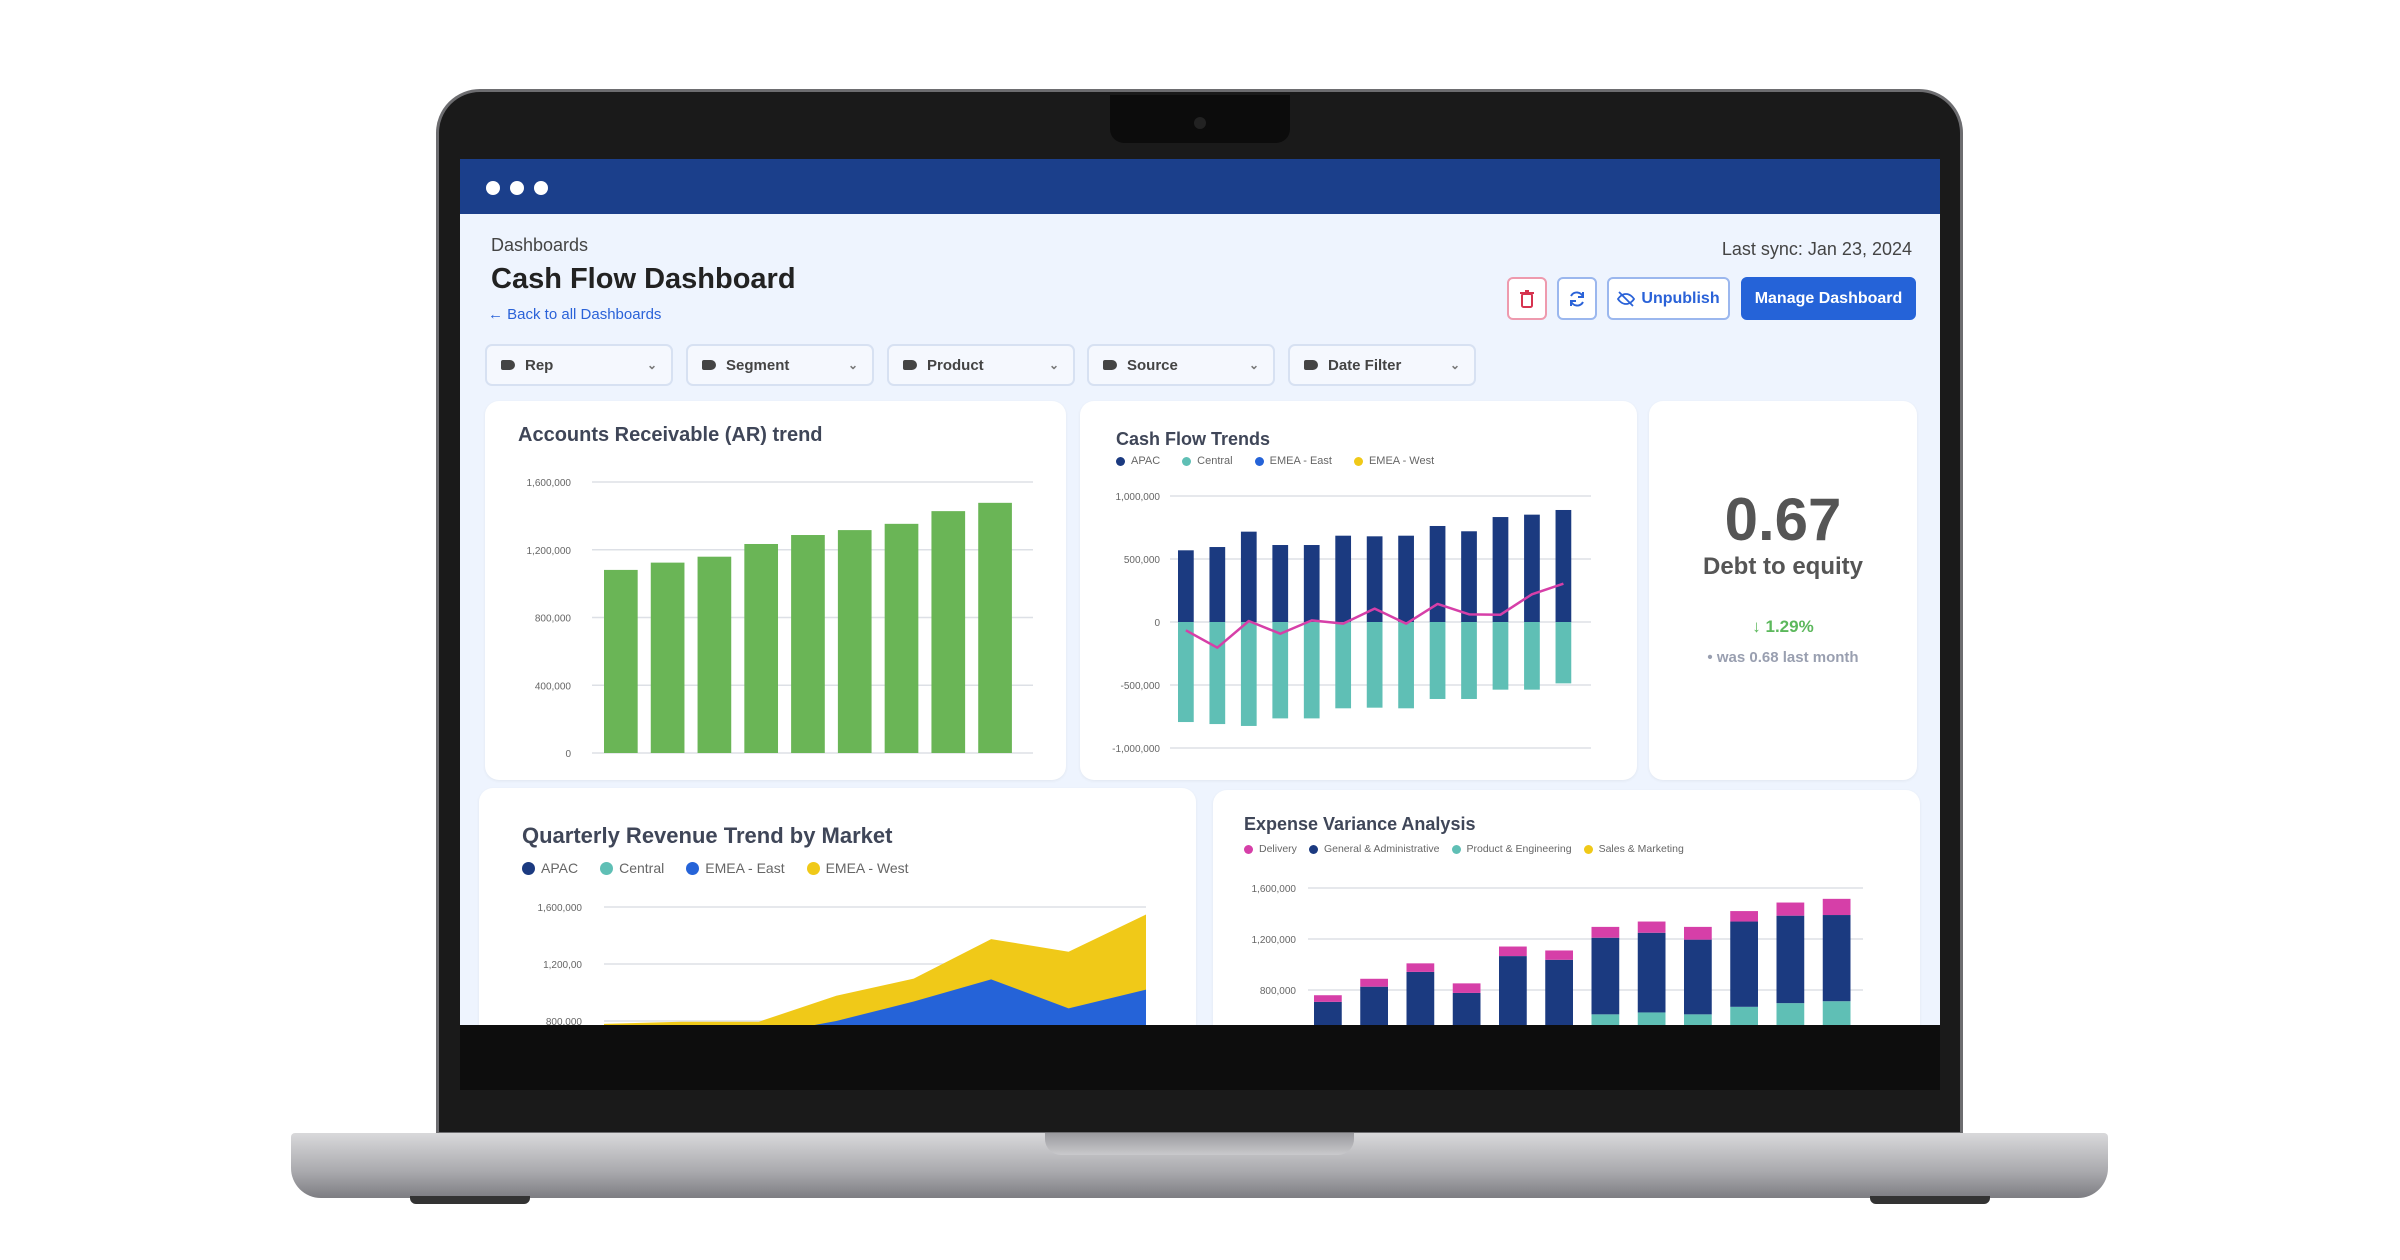 The height and width of the screenshot is (1260, 2400). I want to click on breadcrumb: Dashboards, so click(539, 245).